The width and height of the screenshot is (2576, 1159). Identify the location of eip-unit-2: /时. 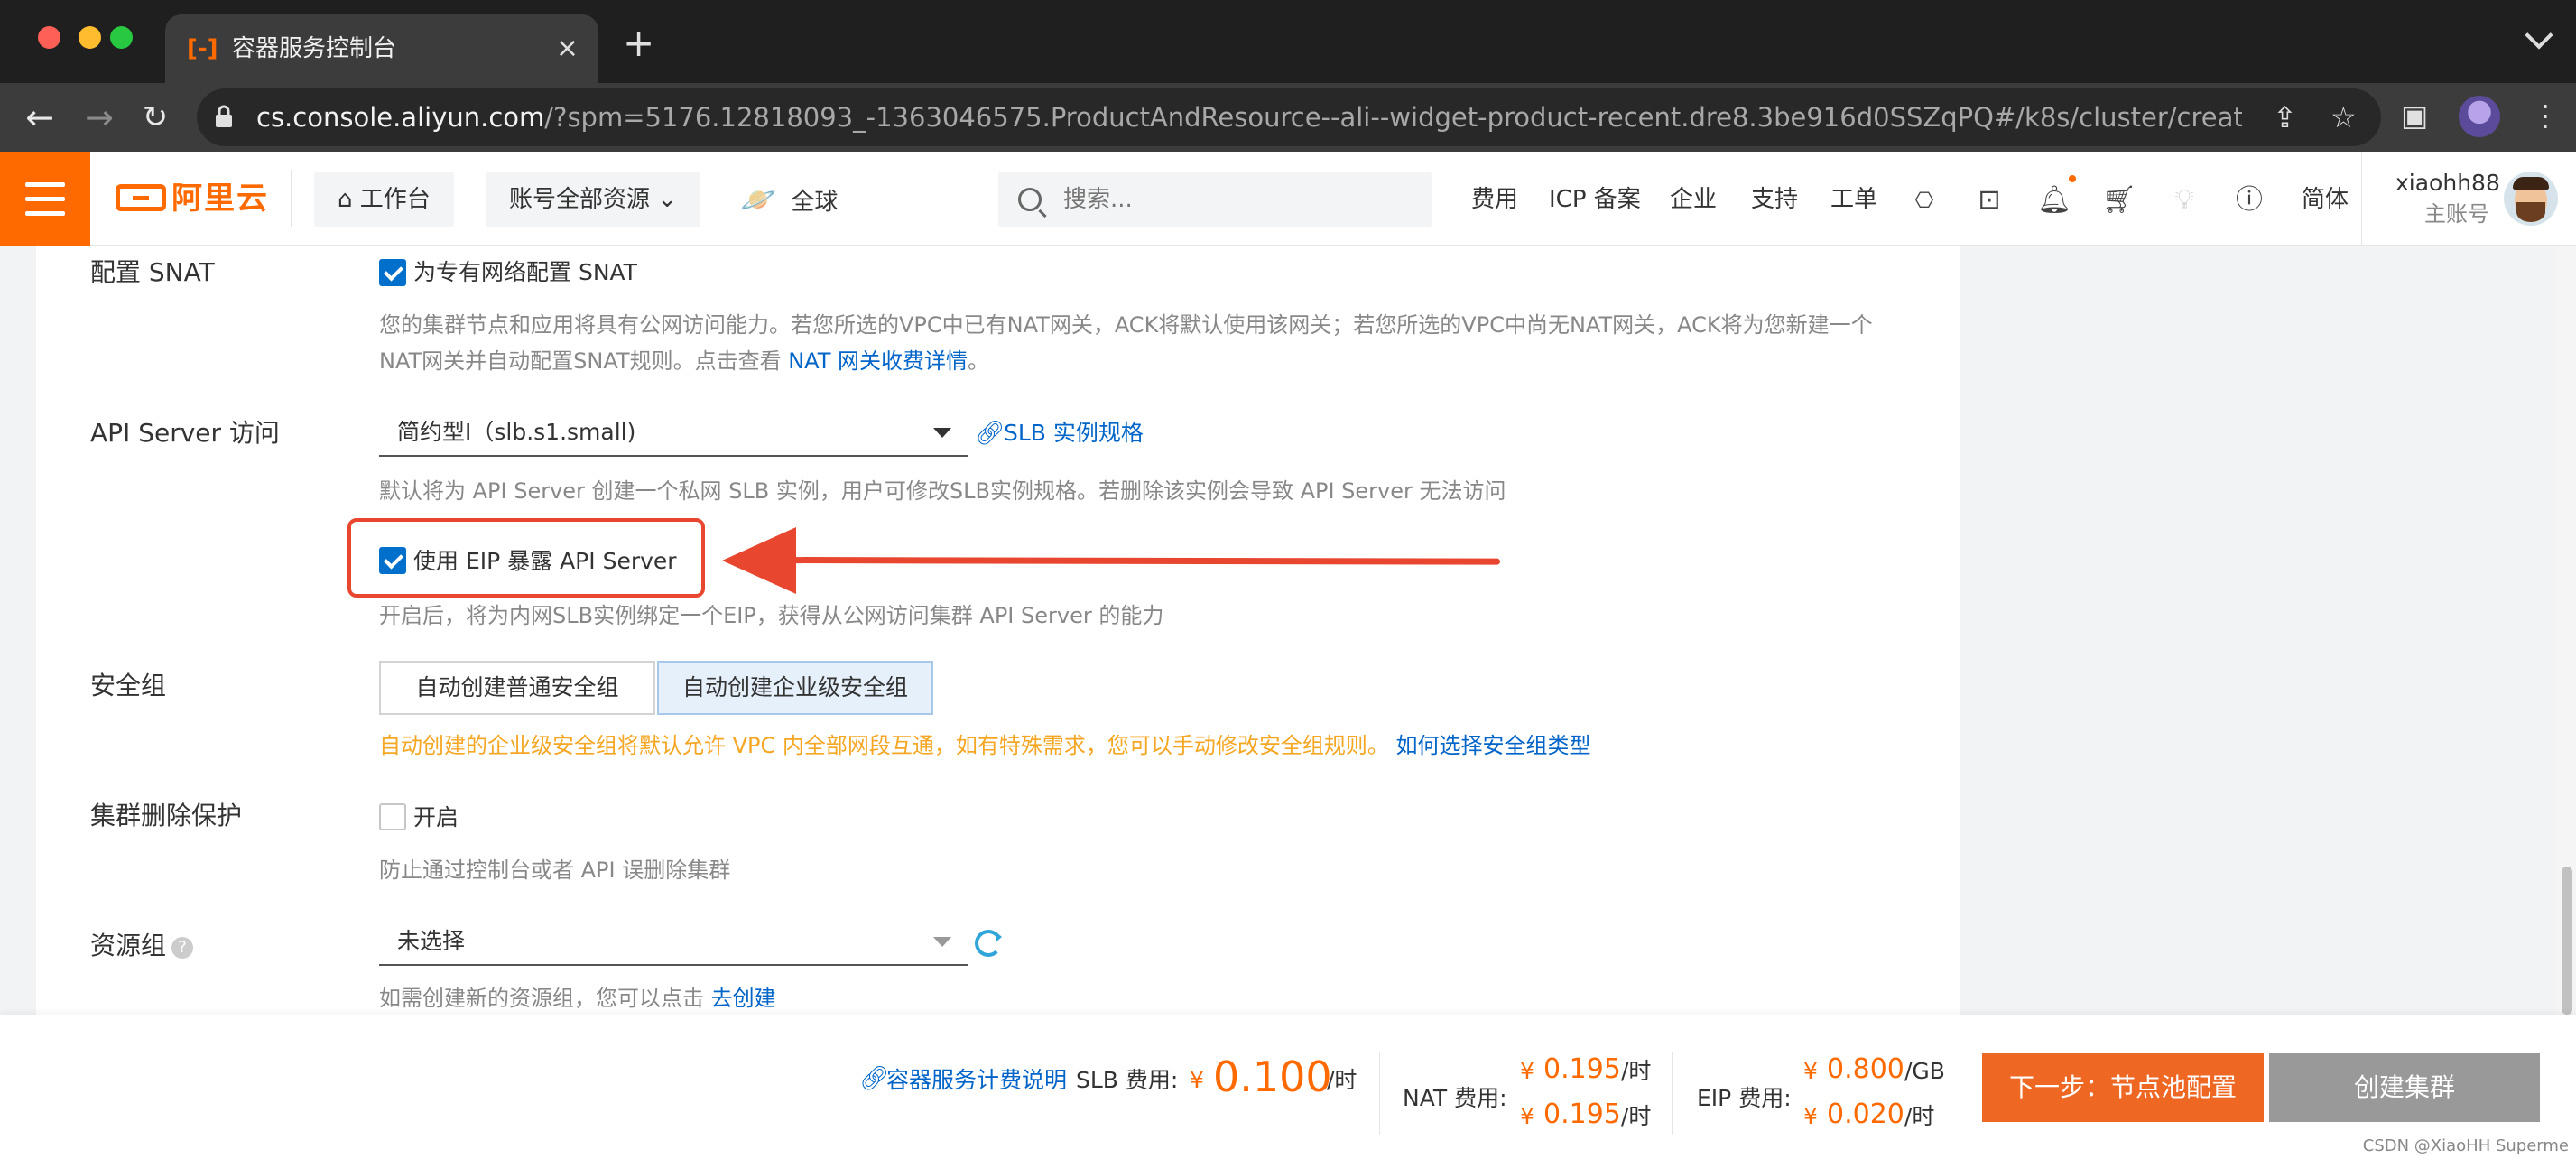
(1920, 1116).